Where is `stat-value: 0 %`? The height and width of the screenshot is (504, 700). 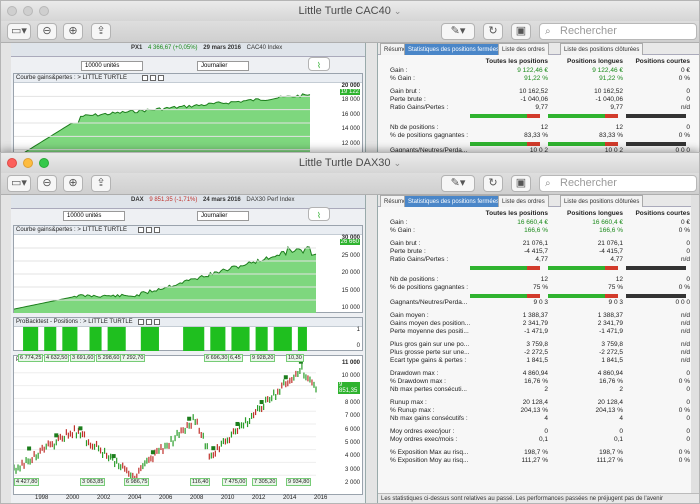 stat-value: 0 % is located at coordinates (684, 452).